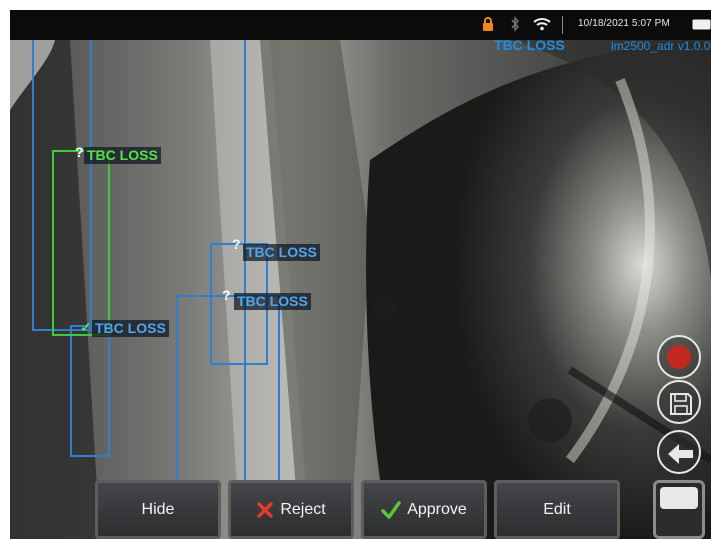 This screenshot has width=711, height=539. I want to click on record-button, so click(679, 357).